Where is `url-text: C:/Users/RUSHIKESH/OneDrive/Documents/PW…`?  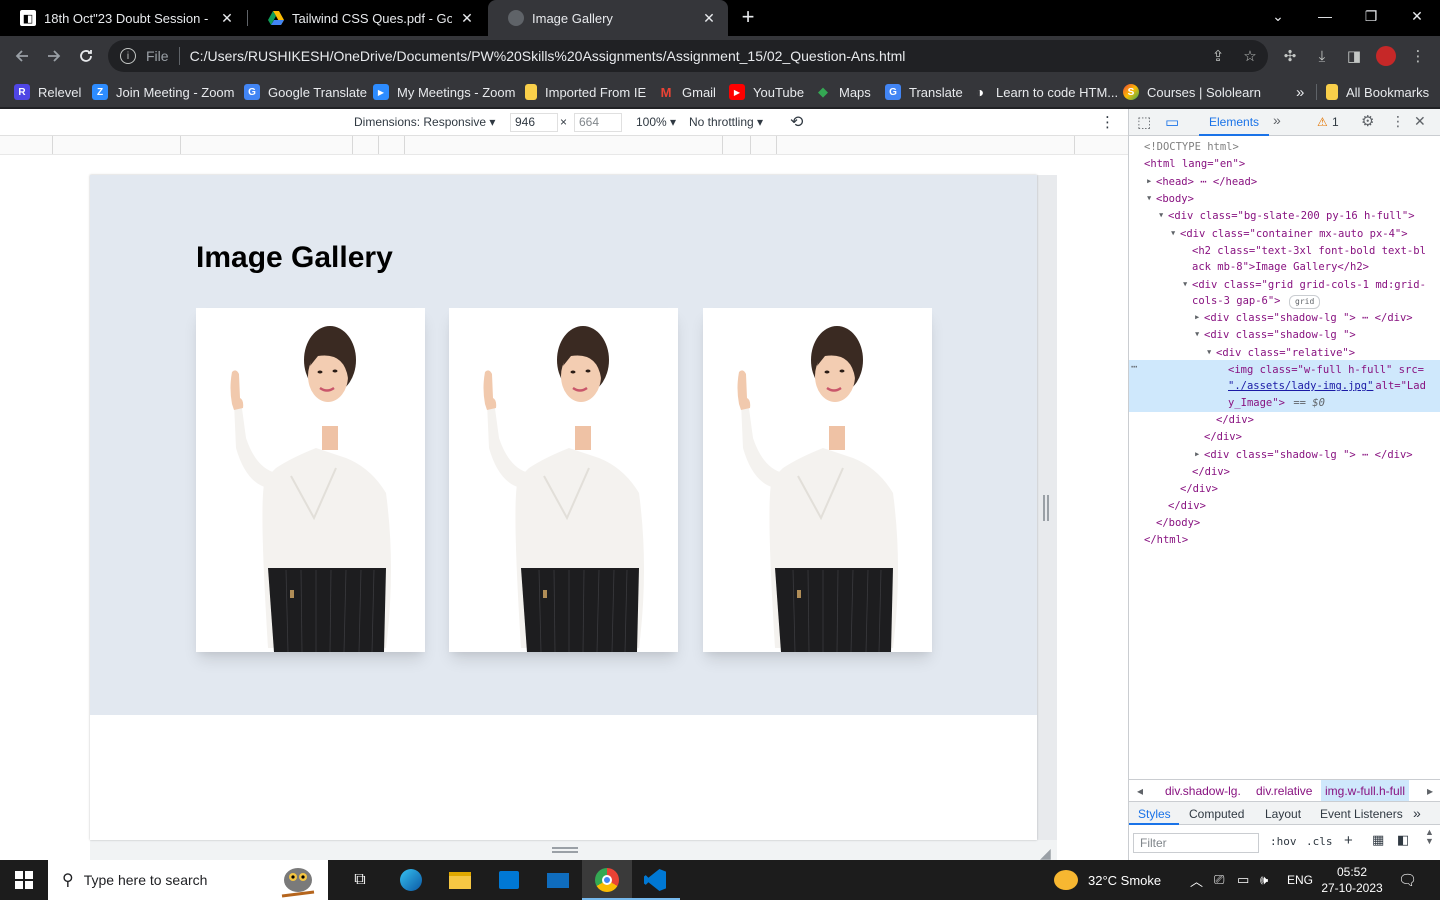 url-text: C:/Users/RUSHIKESH/OneDrive/Documents/PW… is located at coordinates (548, 56).